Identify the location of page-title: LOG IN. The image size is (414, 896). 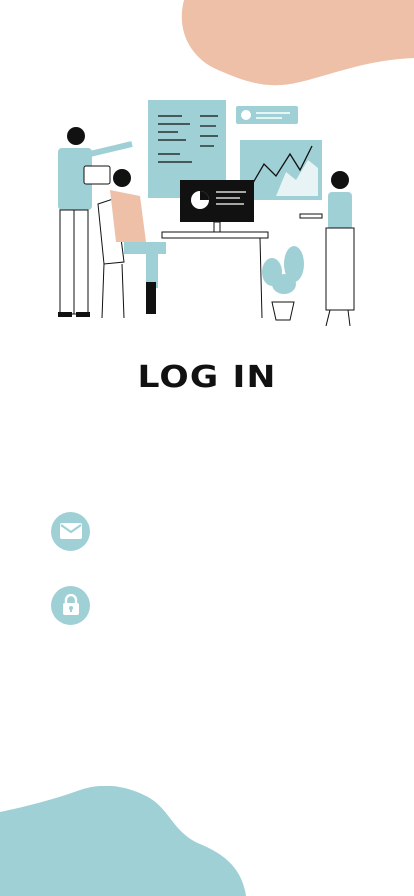
(207, 377).